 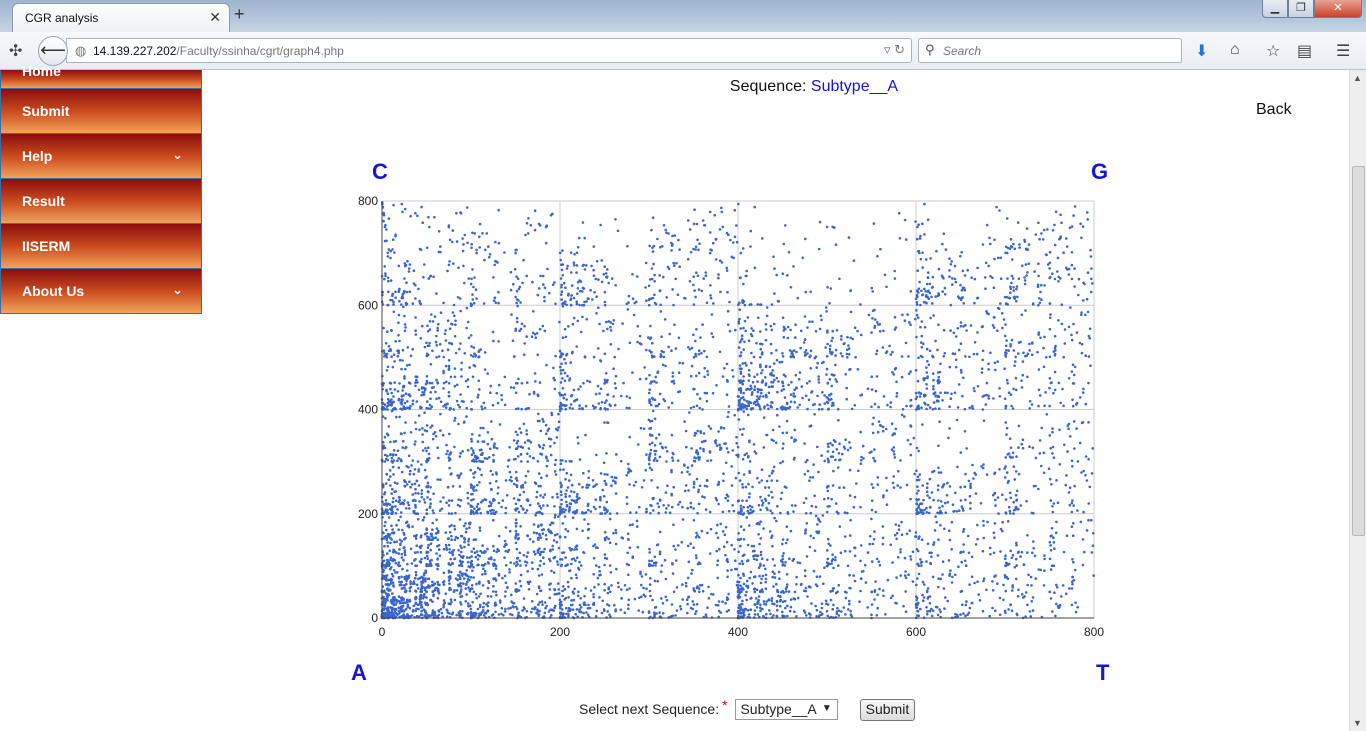 What do you see at coordinates (121, 18) in the screenshot?
I see `browser-tab: CGR analysis ✕` at bounding box center [121, 18].